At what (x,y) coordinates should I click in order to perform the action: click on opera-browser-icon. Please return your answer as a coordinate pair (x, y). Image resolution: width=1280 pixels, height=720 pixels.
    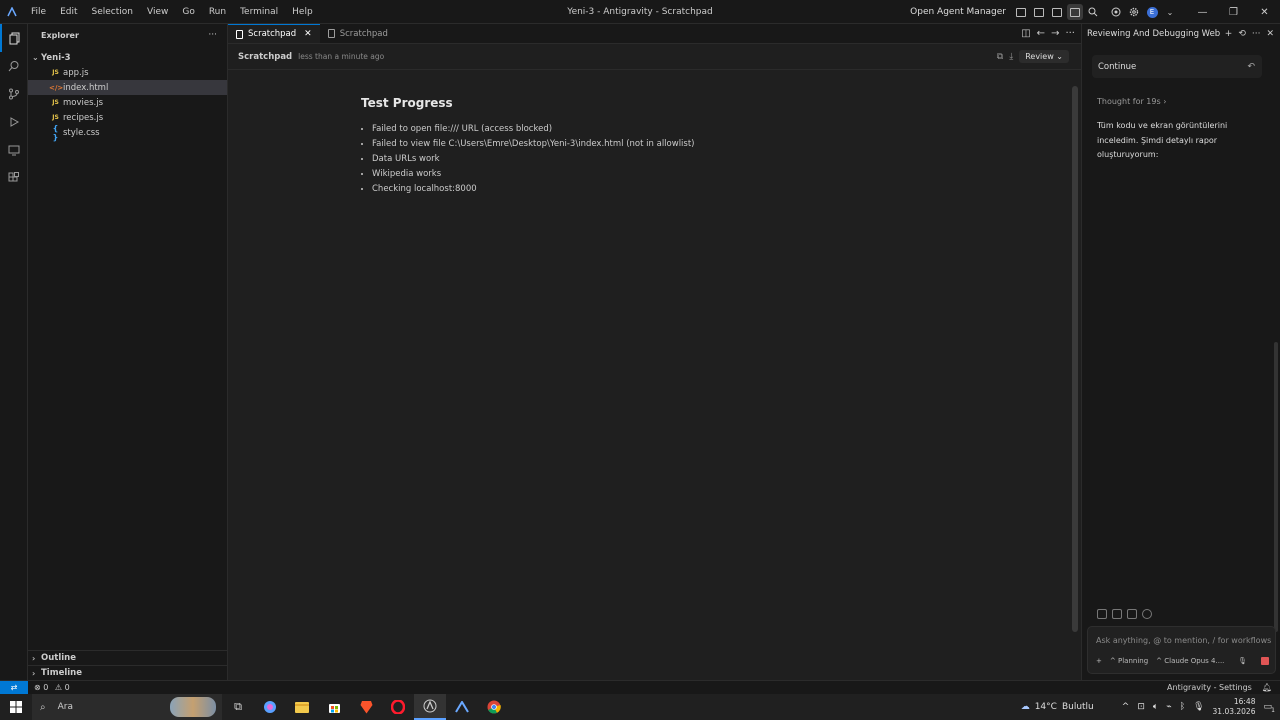
    Looking at the image, I should click on (398, 707).